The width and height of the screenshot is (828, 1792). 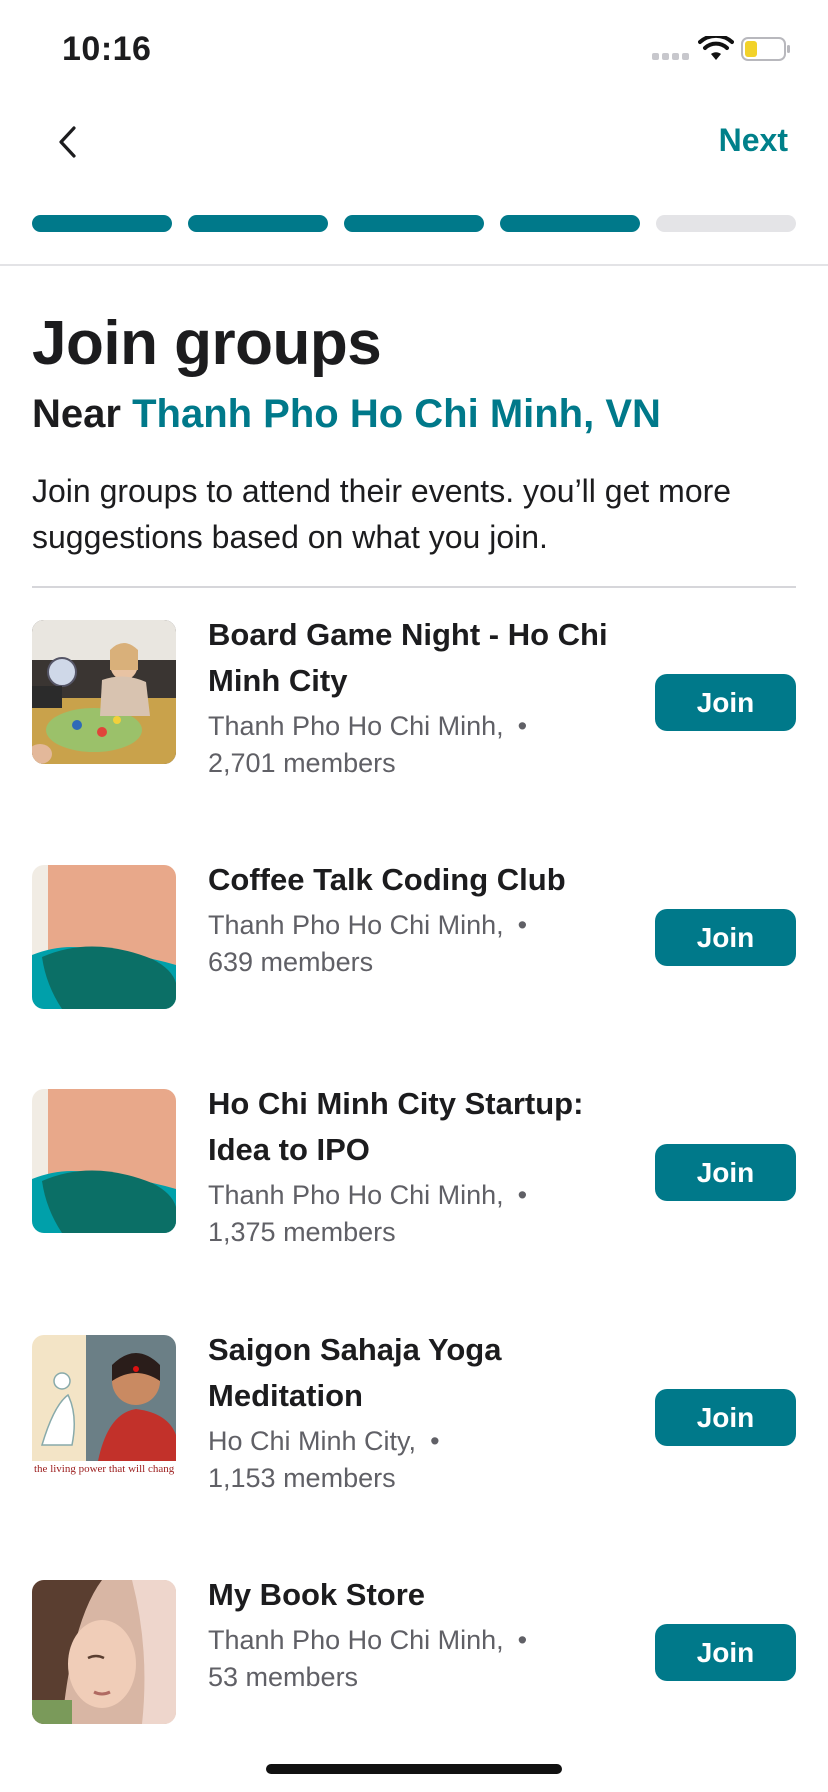 I want to click on group-location: Ho Chi Minh City,, so click(x=312, y=1441).